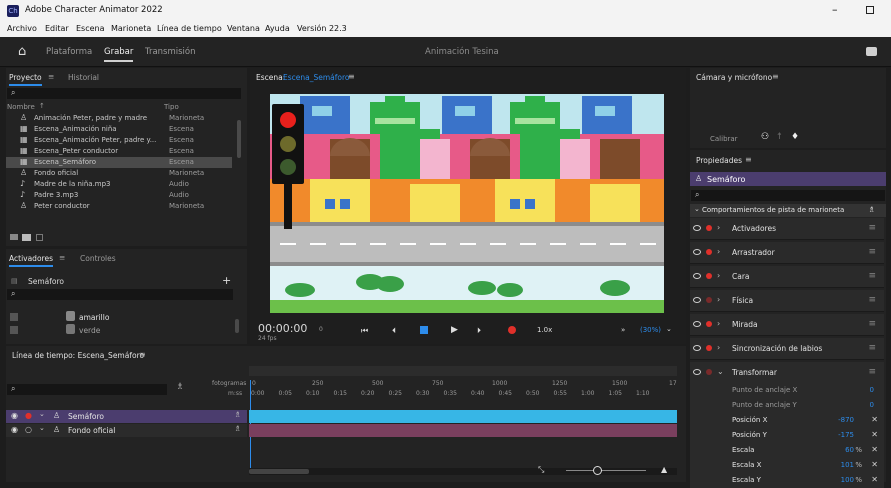 This screenshot has height=488, width=891. I want to click on trigger-item: verde, so click(119, 330).